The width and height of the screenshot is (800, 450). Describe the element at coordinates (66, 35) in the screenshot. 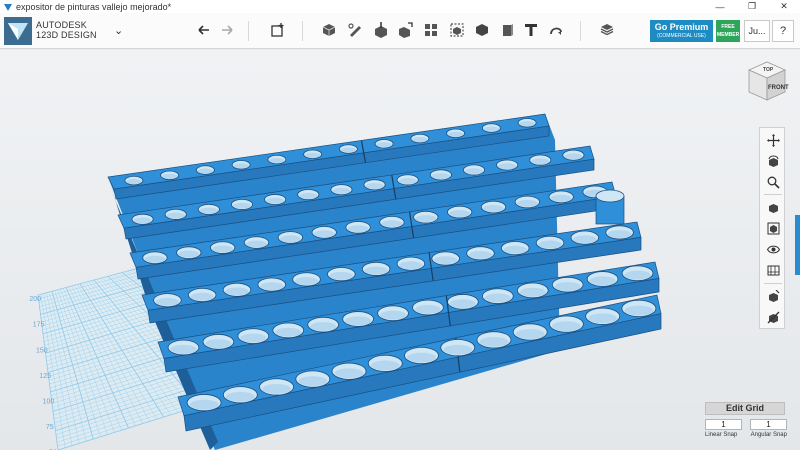

I see `brand-line2: 123D DESIGN` at that location.